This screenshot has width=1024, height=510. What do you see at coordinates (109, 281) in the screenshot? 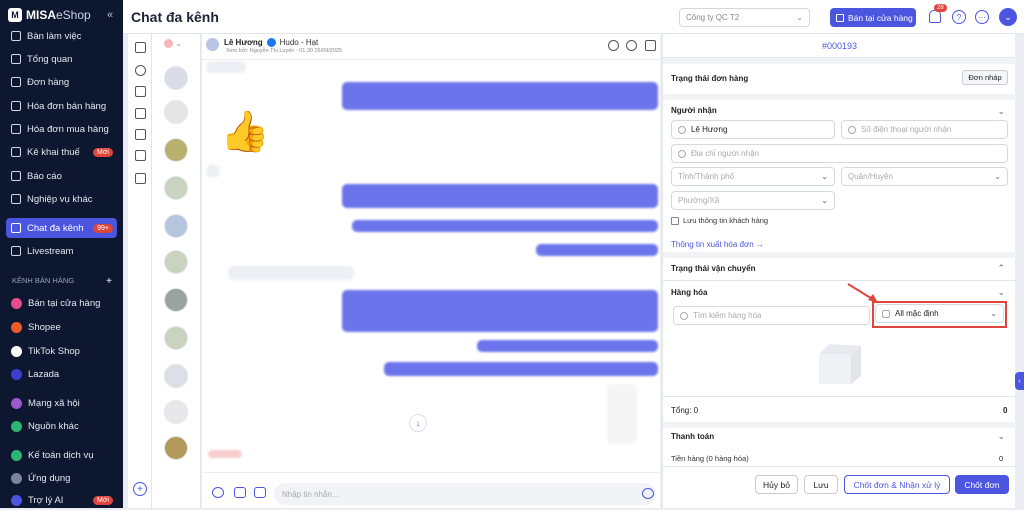
I see `add-channel-button: +` at bounding box center [109, 281].